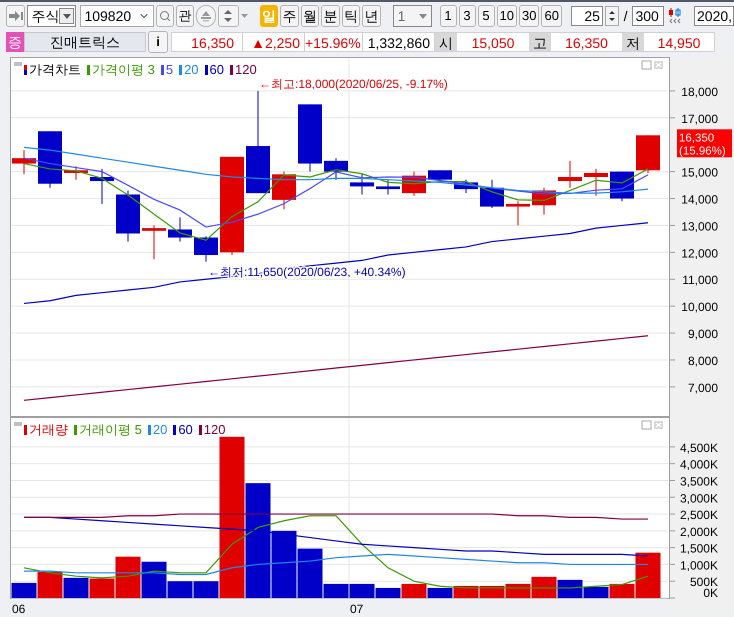 Image resolution: width=734 pixels, height=617 pixels. Describe the element at coordinates (703, 361) in the screenshot. I see `axis-label: 8,000` at that location.